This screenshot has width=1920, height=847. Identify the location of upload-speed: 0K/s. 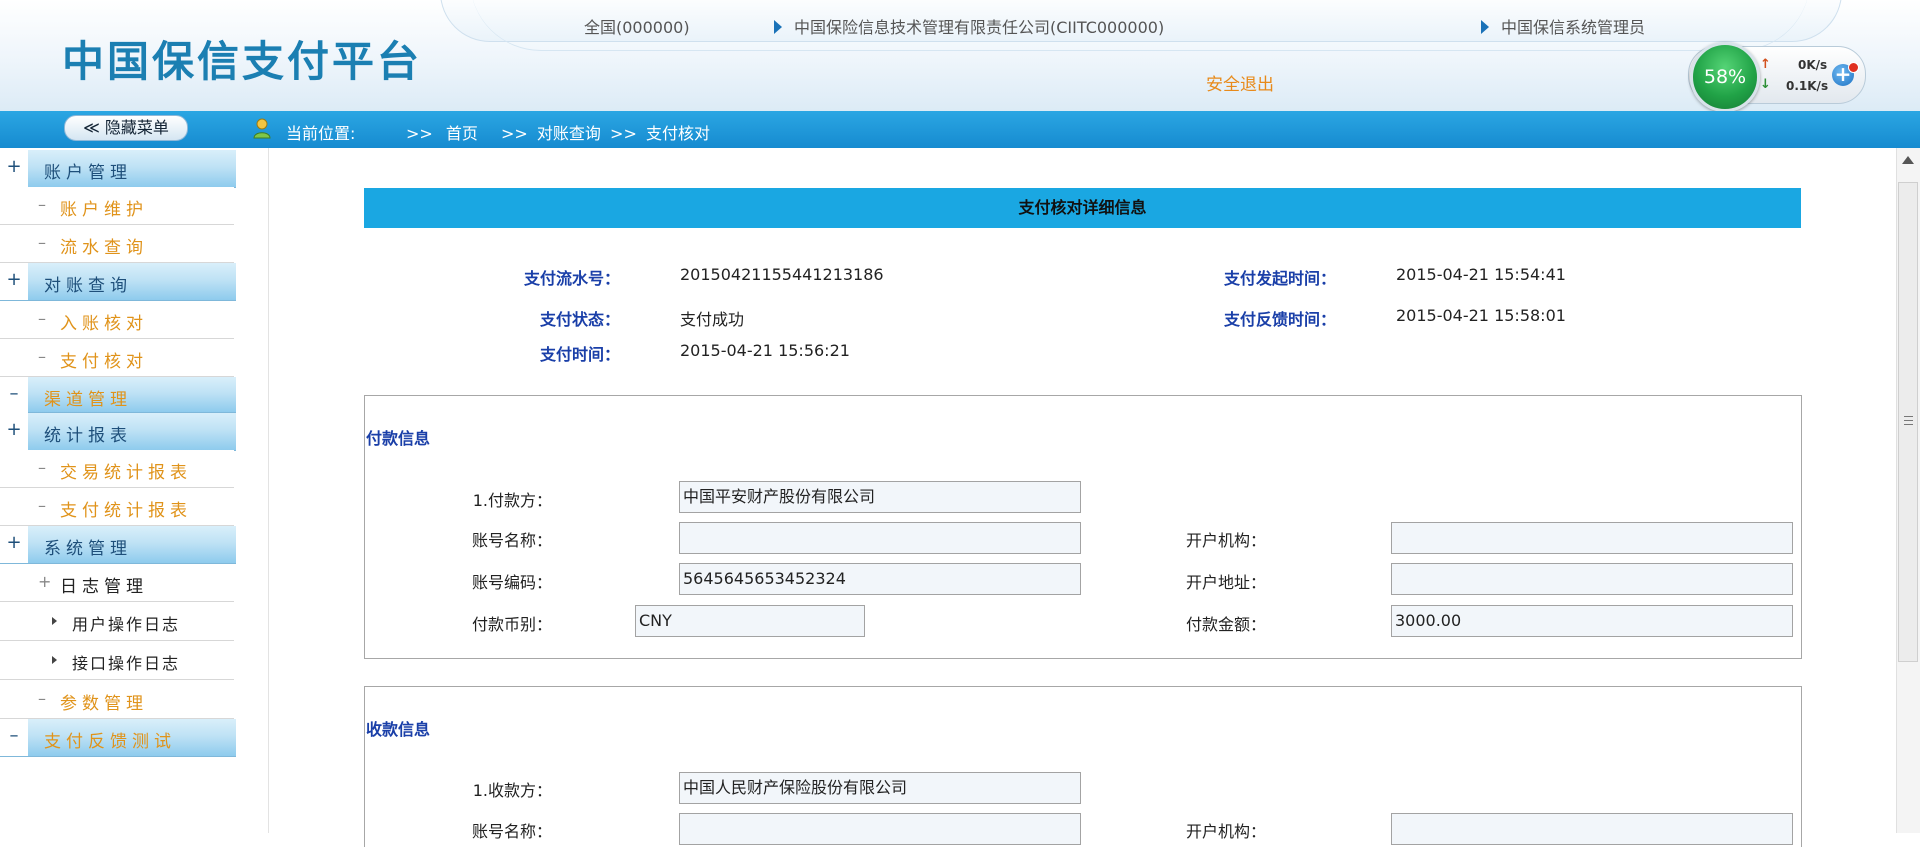
(1813, 65).